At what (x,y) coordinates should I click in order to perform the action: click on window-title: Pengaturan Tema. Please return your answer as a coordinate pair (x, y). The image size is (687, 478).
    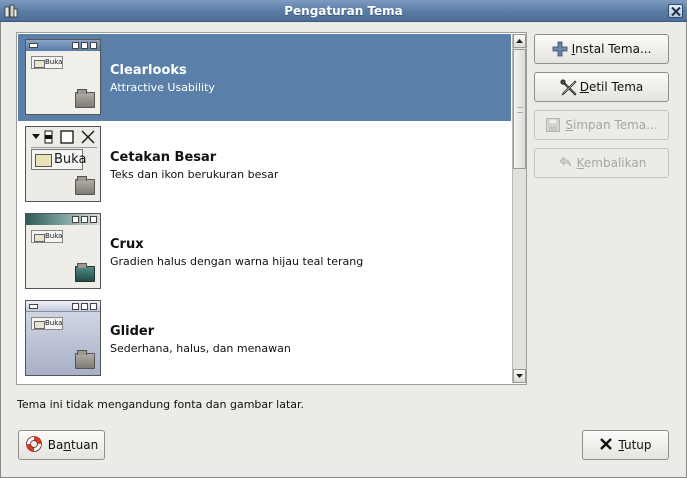
    Looking at the image, I should click on (343, 11).